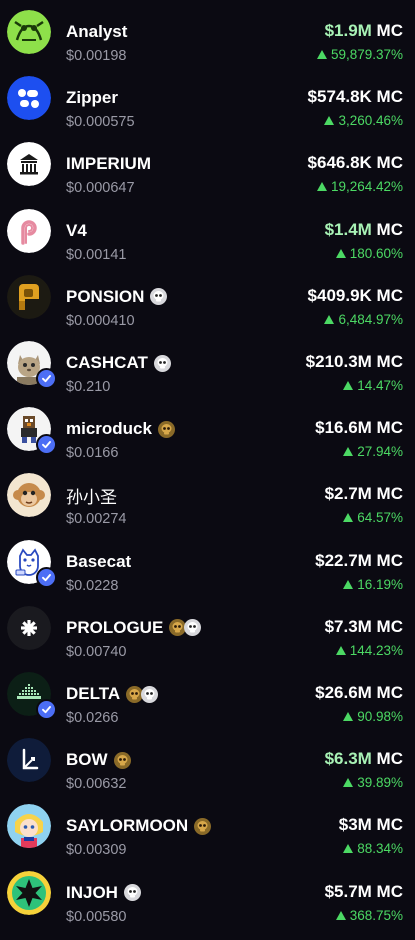  Describe the element at coordinates (207, 298) in the screenshot. I see `token-row: PONSION $0.000410 $409.9K MC 6,484.97%` at that location.